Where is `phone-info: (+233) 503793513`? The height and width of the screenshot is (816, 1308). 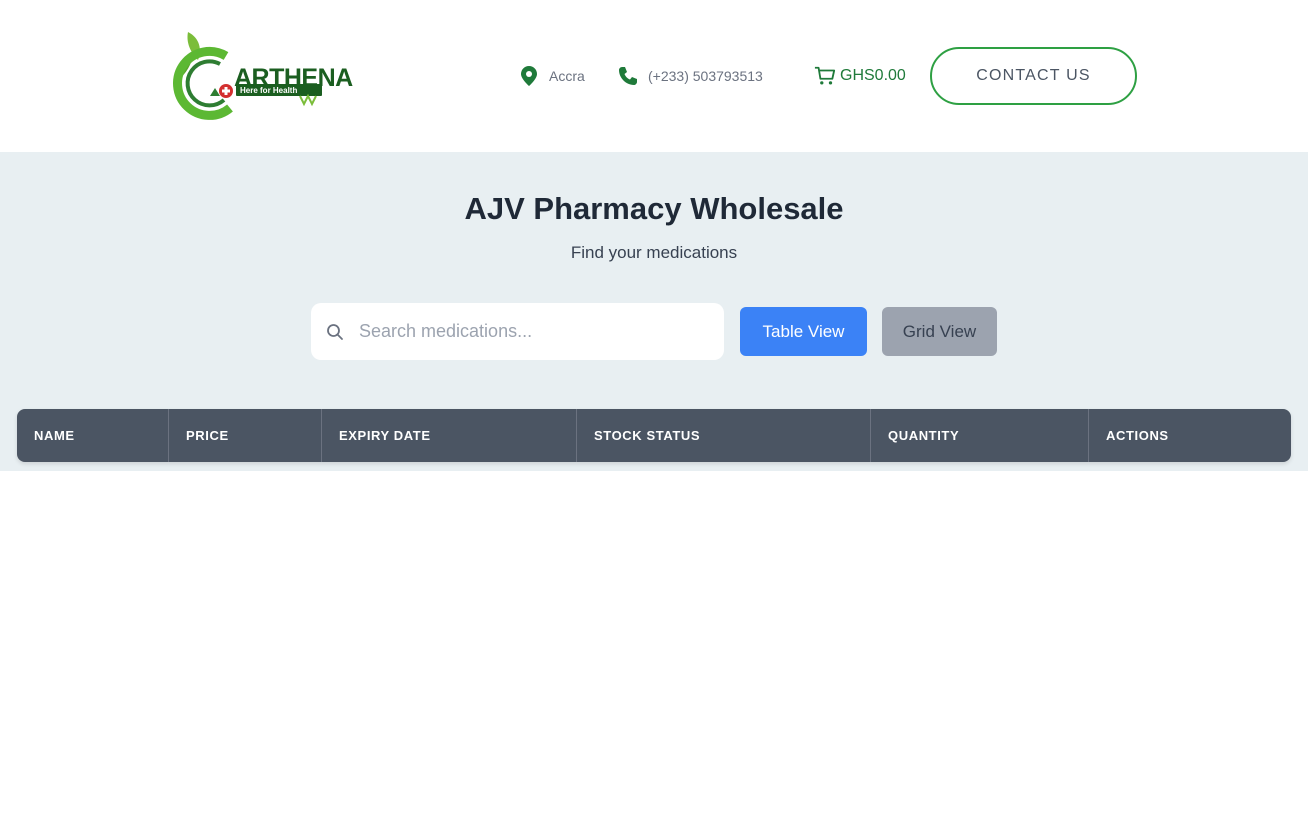
phone-info: (+233) 503793513 is located at coordinates (690, 76).